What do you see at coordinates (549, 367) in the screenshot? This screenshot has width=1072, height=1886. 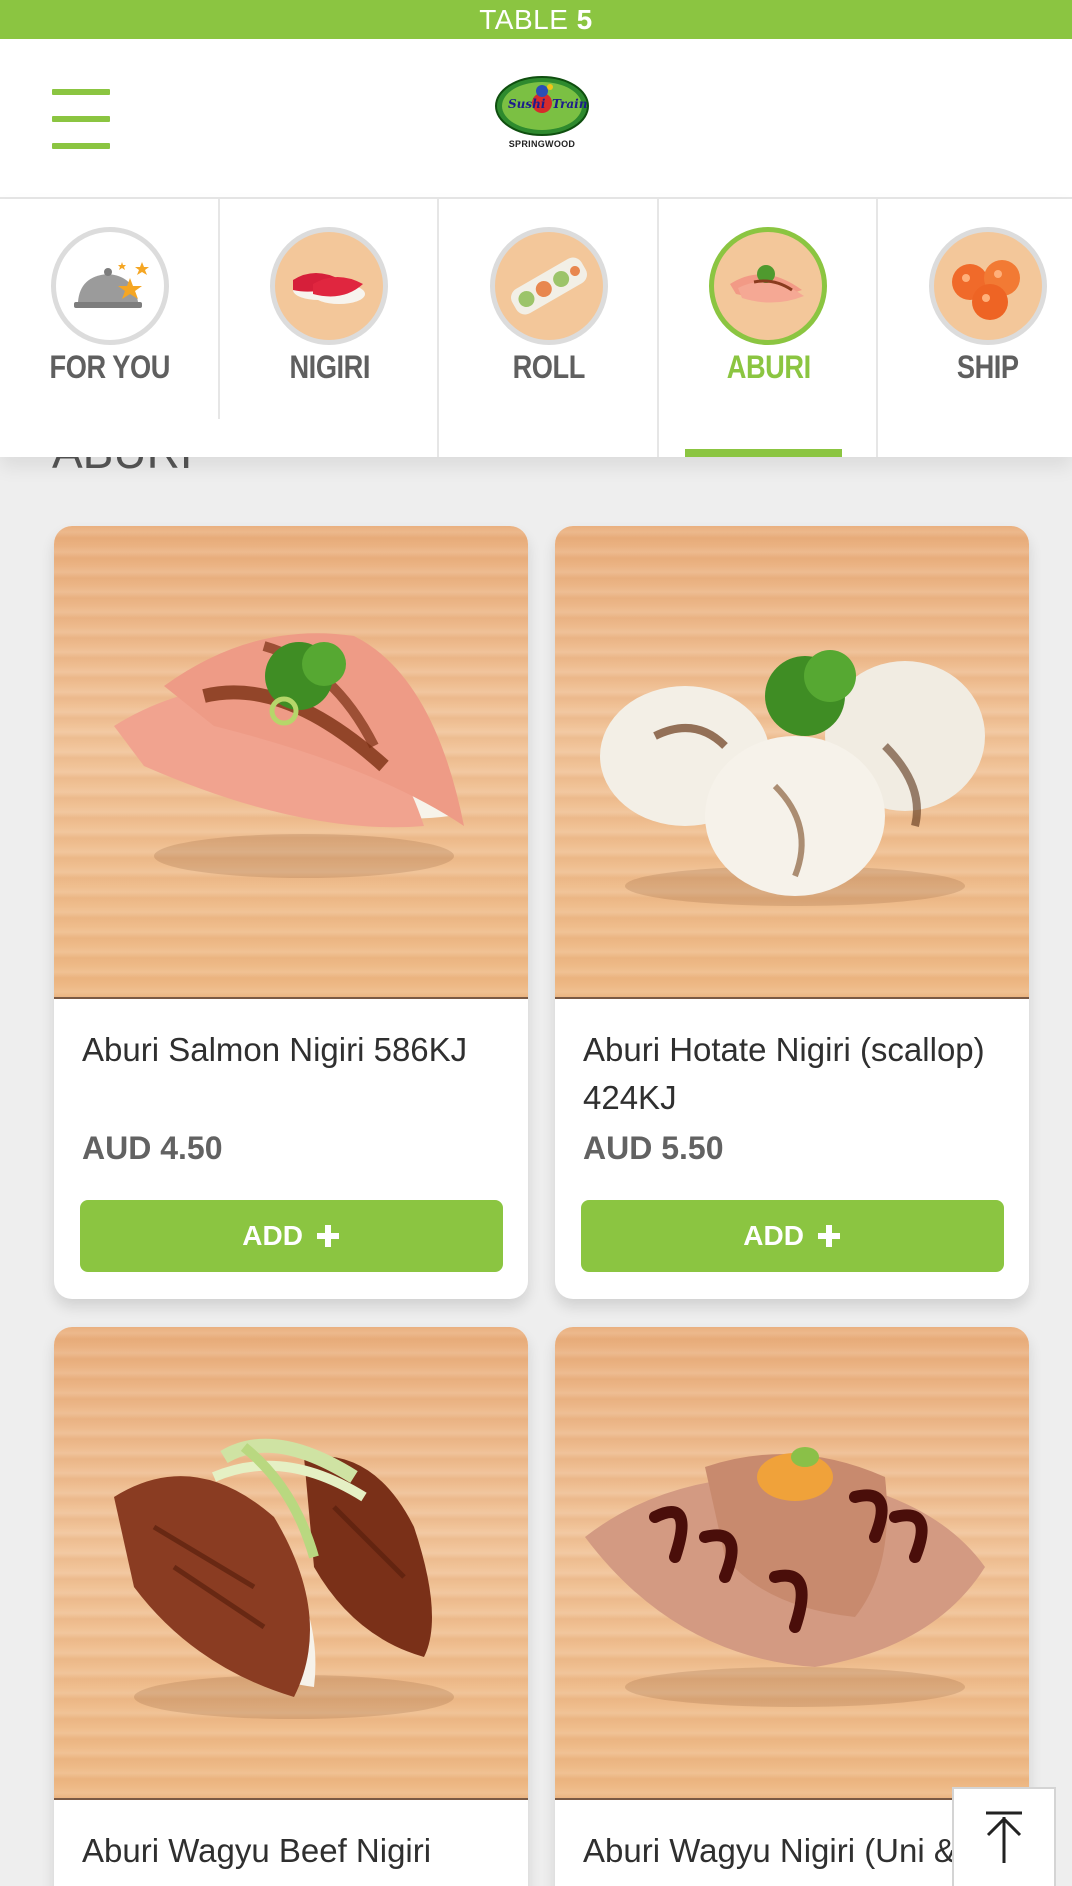 I see `tab-label-roll: ROLL` at bounding box center [549, 367].